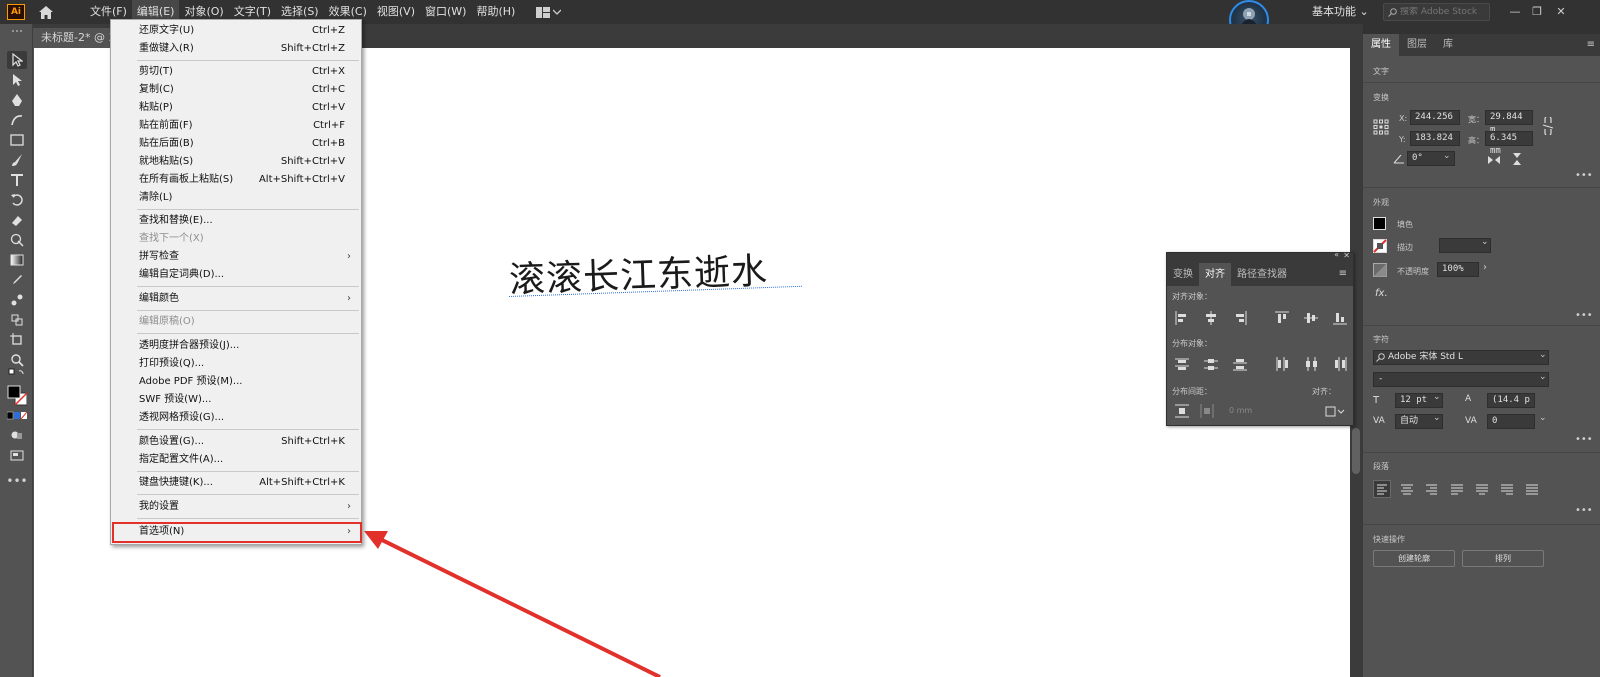 This screenshot has height=677, width=1600. What do you see at coordinates (1407, 489) in the screenshot?
I see `align-center-icon` at bounding box center [1407, 489].